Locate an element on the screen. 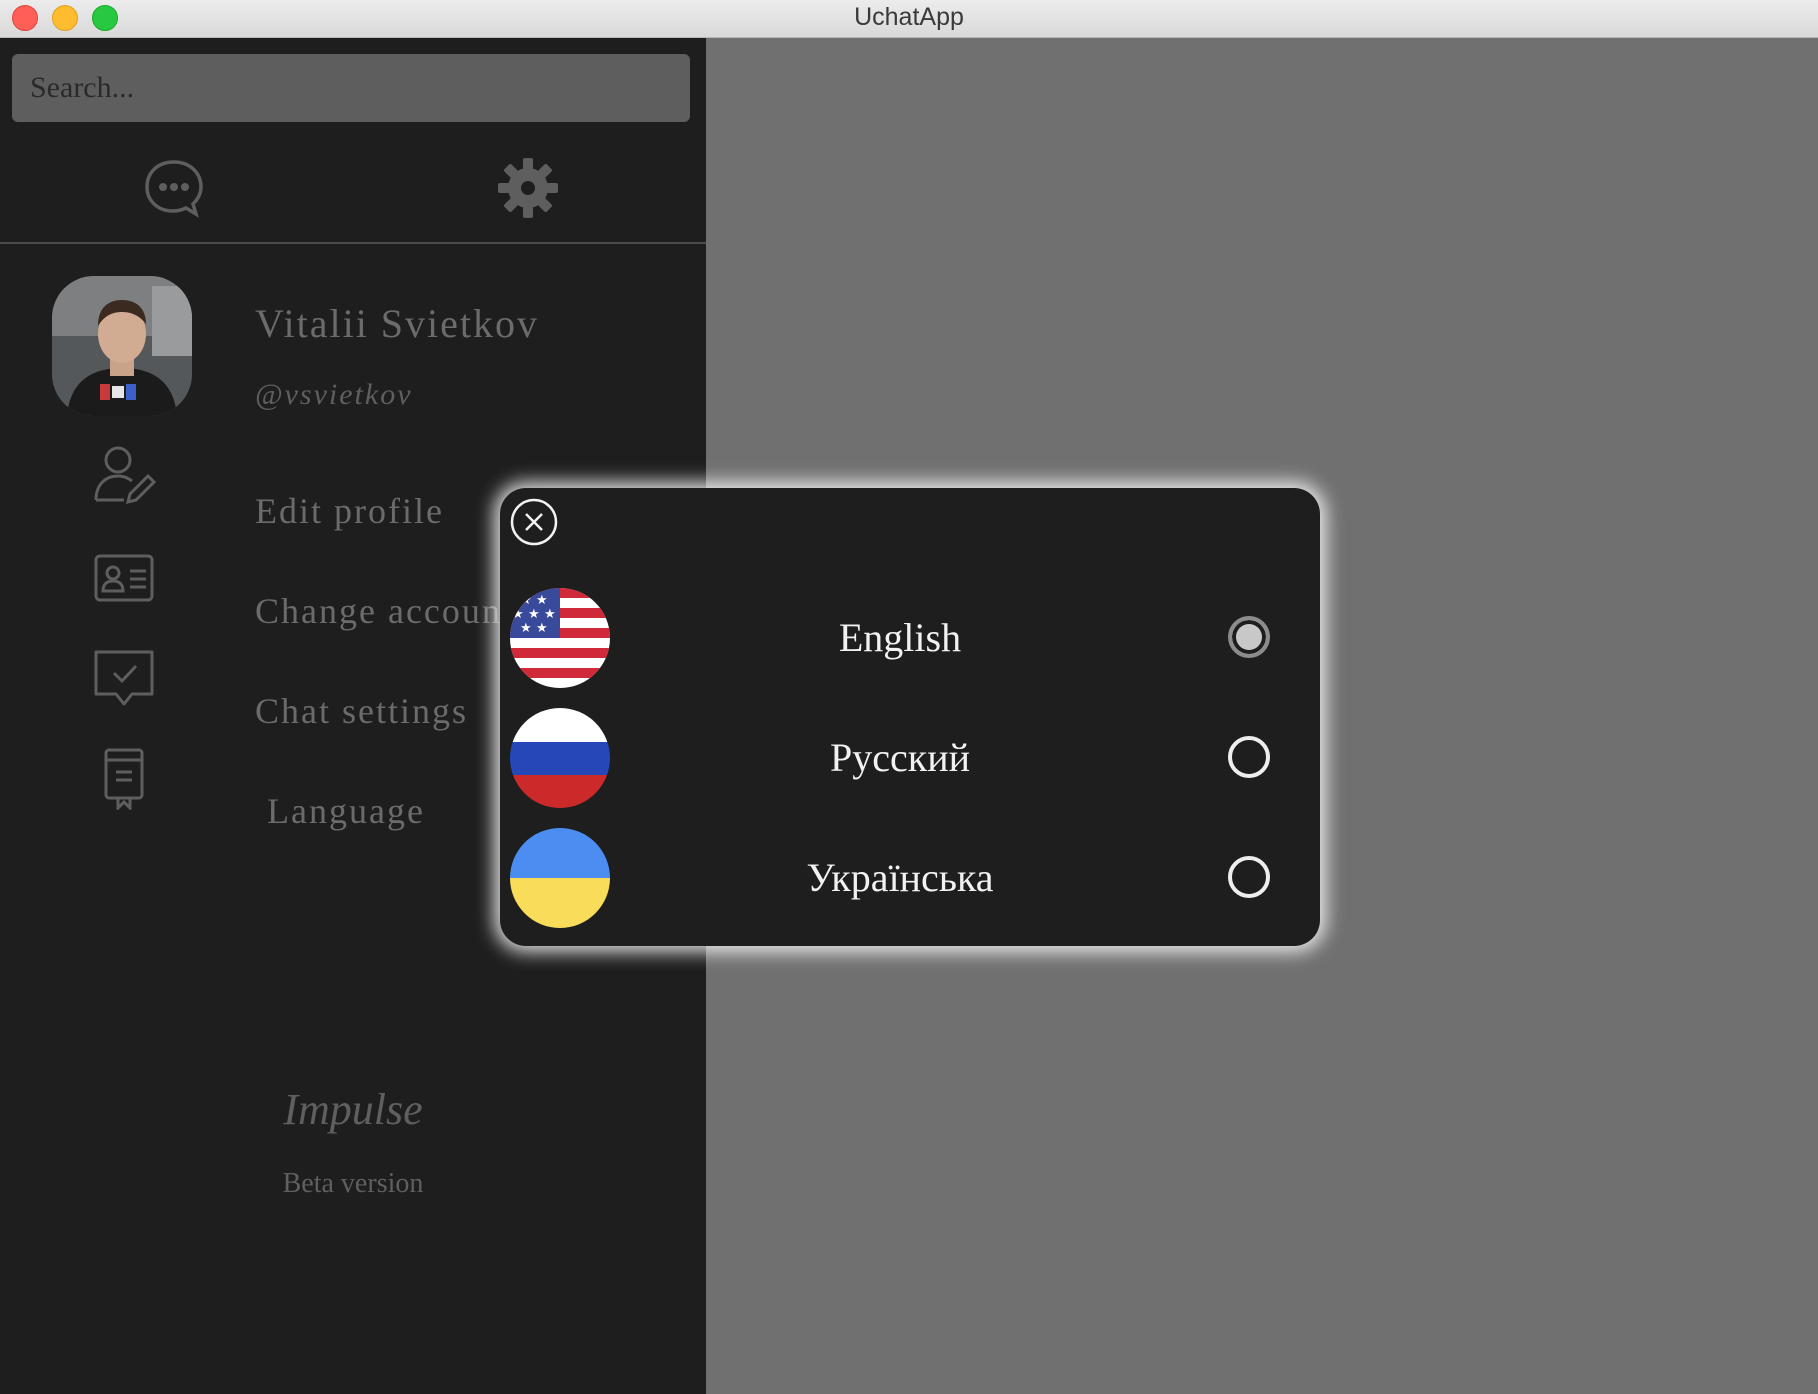  language-option-ukrainian: Українська is located at coordinates (910, 880).